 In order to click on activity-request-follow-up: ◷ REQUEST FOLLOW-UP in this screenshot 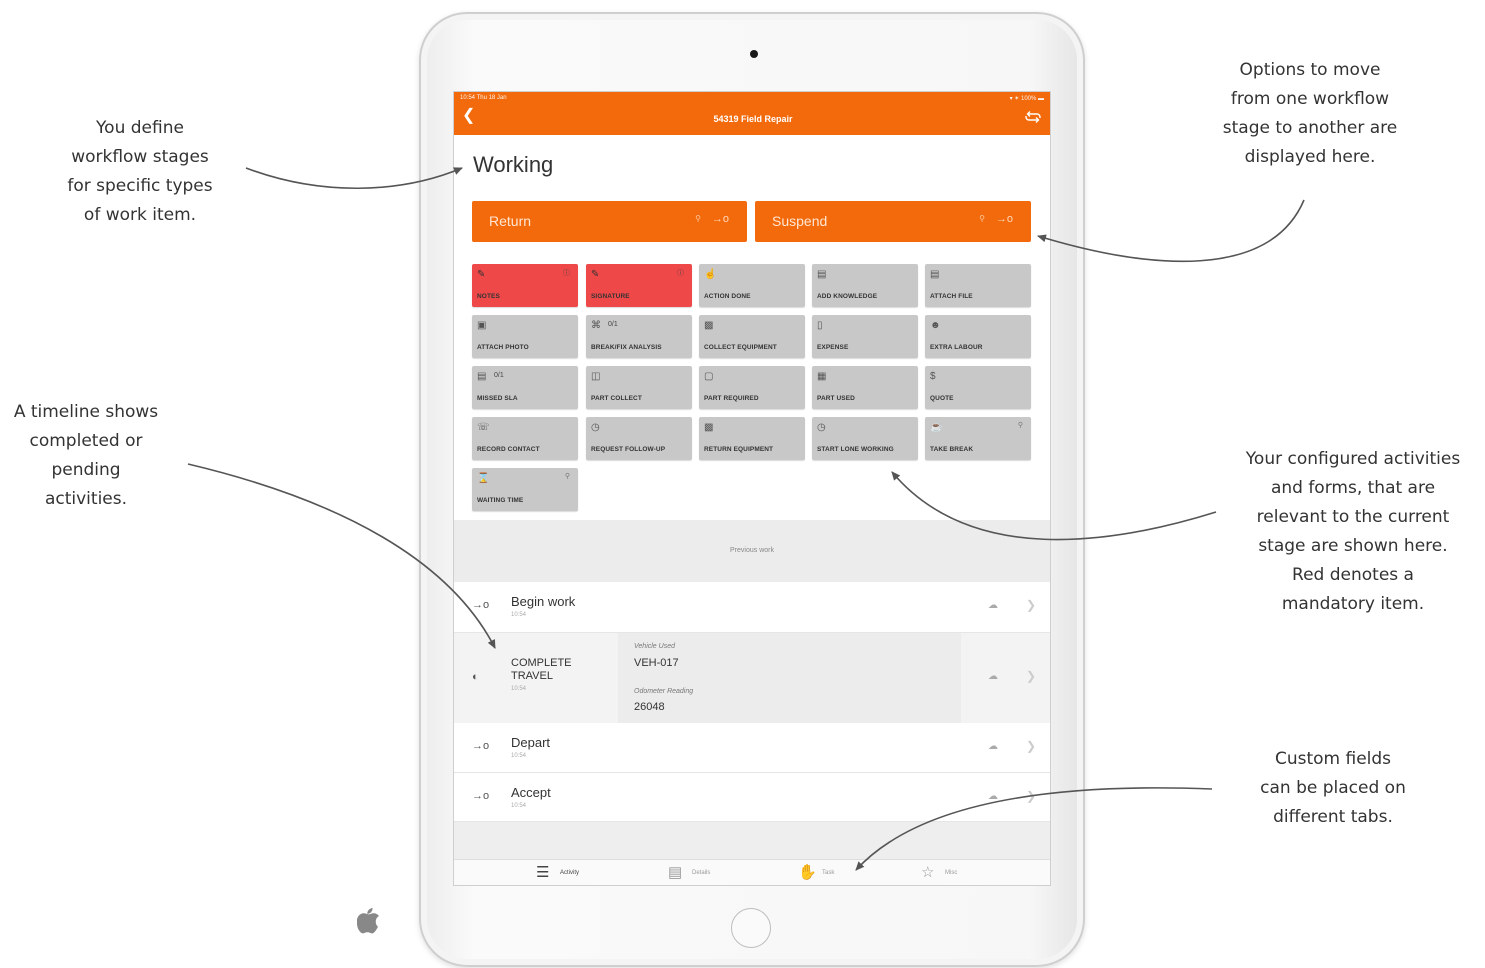, I will do `click(639, 438)`.